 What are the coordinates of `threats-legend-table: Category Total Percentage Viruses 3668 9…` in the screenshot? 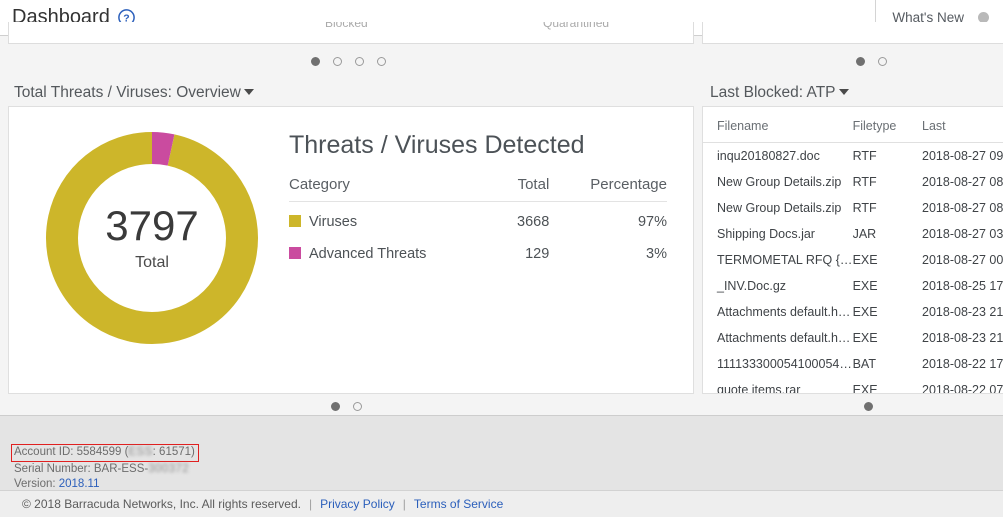 It's located at (478, 221).